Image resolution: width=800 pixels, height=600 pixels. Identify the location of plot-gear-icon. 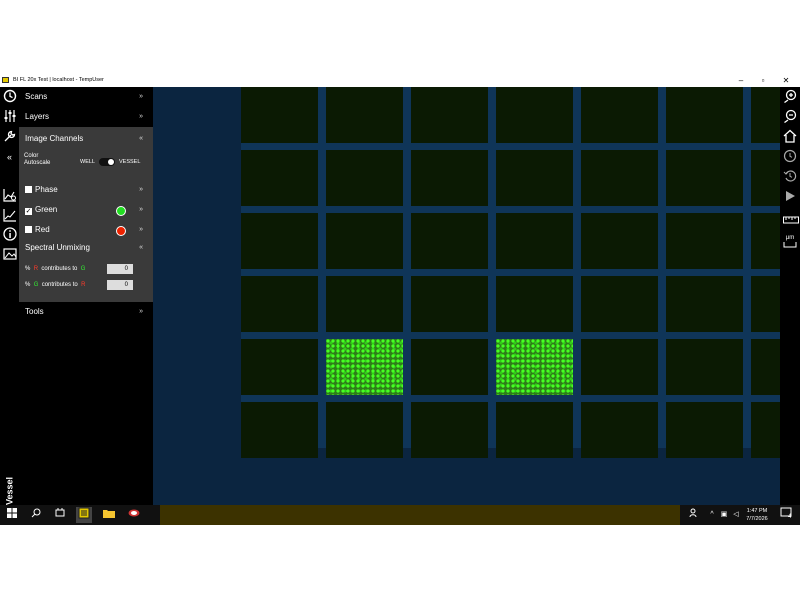
(9, 195).